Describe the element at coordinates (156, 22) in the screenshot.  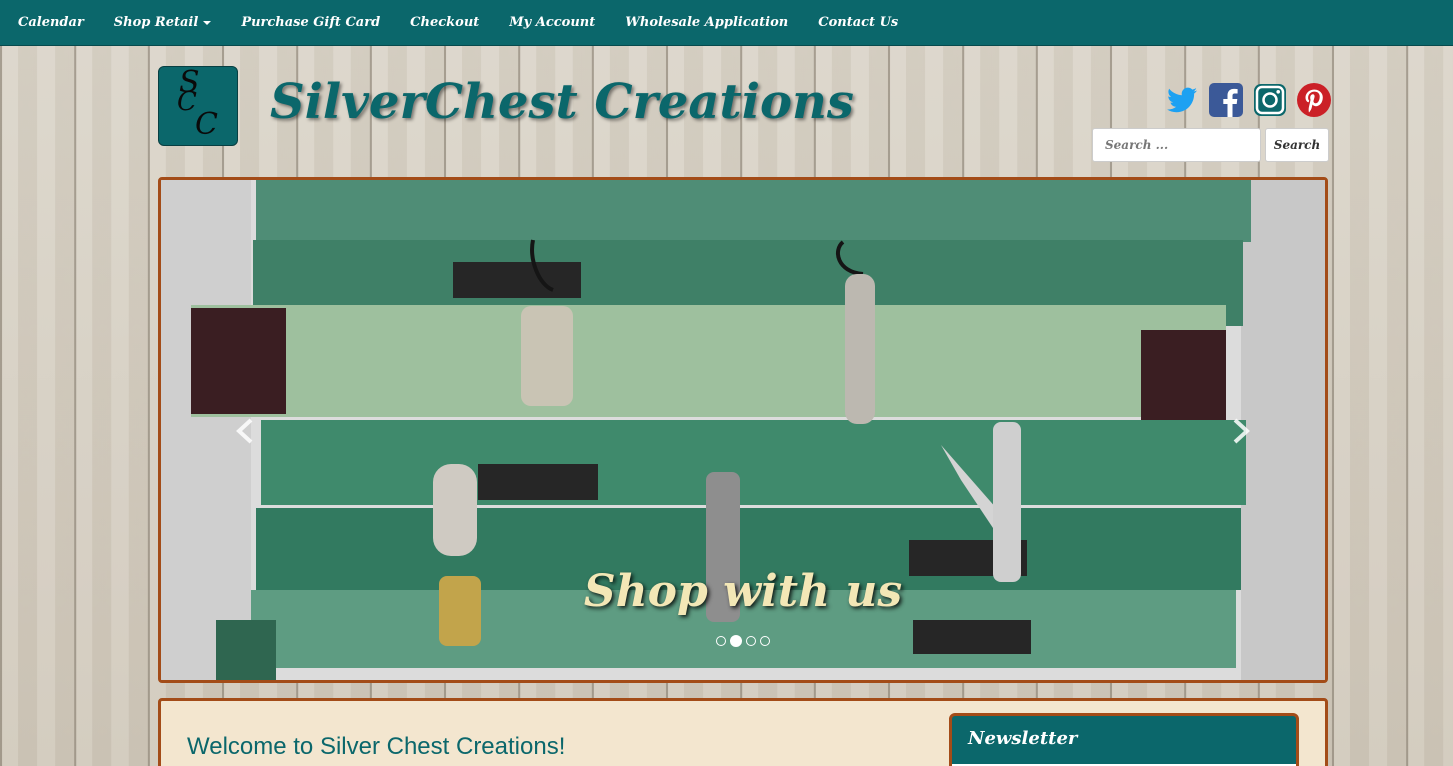
I see `nav-shop-retail-label: Shop Retail` at that location.